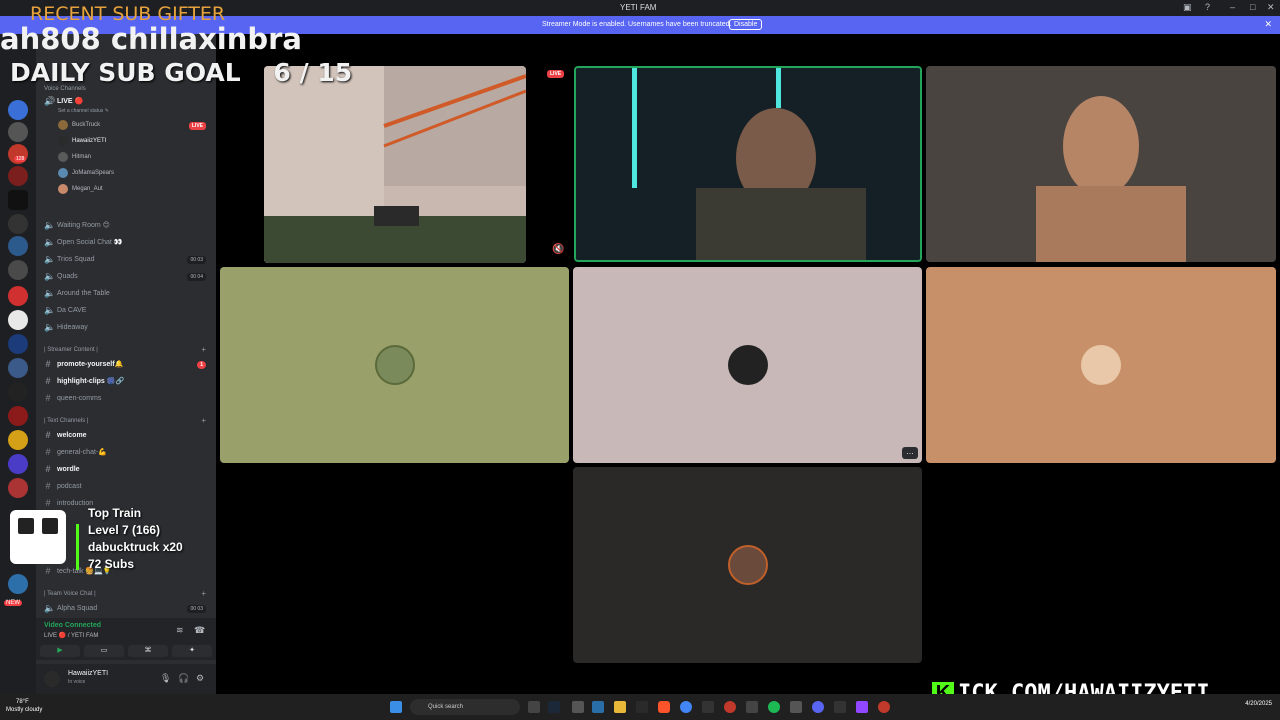 The height and width of the screenshot is (720, 1280). Describe the element at coordinates (199, 630) in the screenshot. I see `disconnect-icon: ☎` at that location.